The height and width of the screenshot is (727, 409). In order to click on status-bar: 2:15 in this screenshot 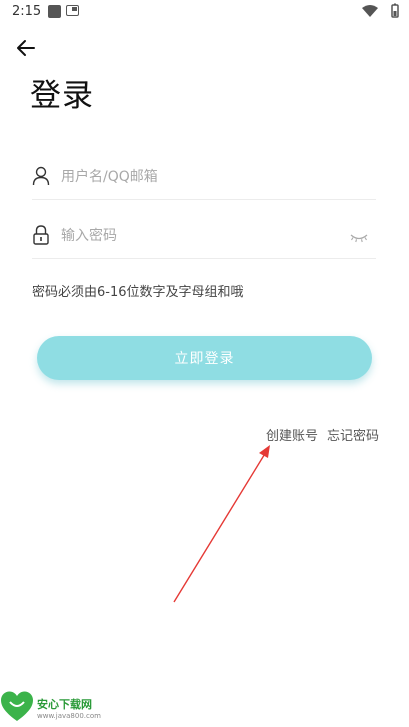, I will do `click(204, 12)`.